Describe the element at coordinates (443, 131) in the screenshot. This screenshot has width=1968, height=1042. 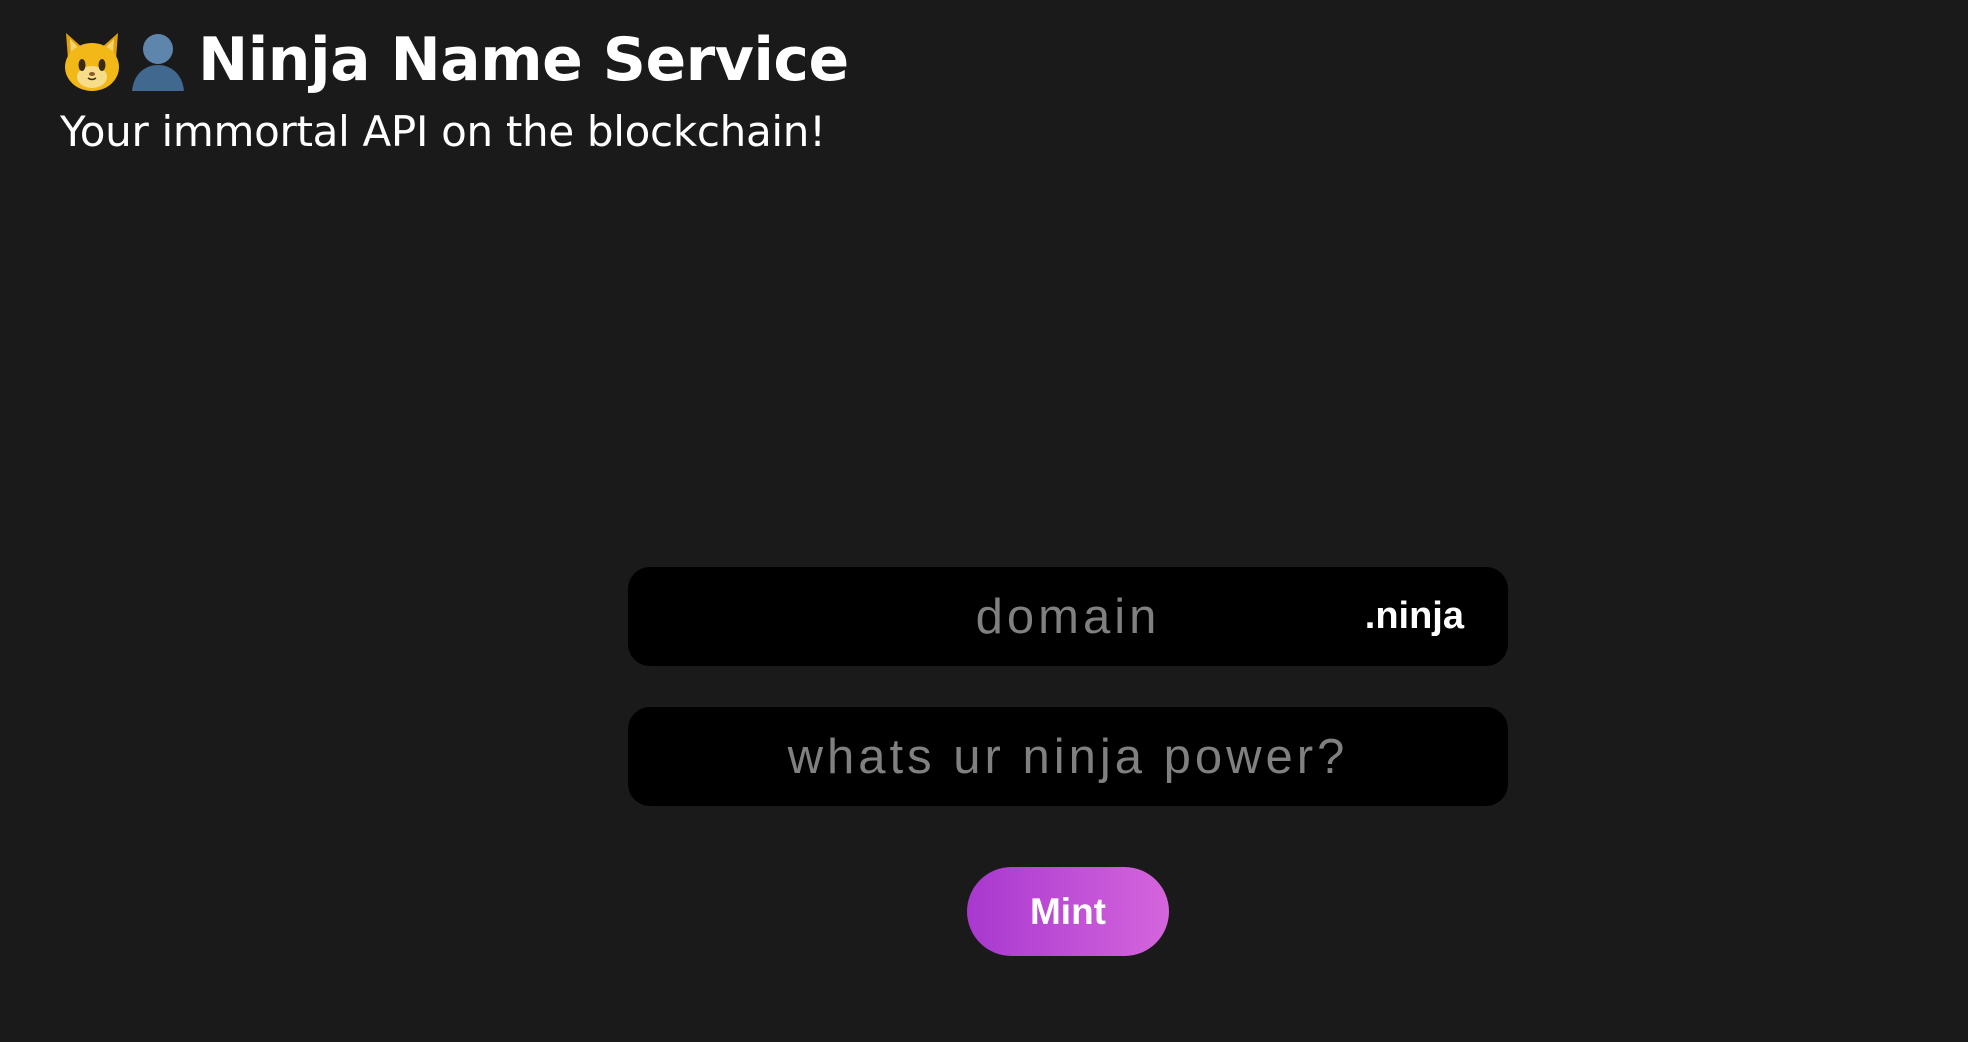
I see `page-subtitle: Your immortal API on the blockchain!` at that location.